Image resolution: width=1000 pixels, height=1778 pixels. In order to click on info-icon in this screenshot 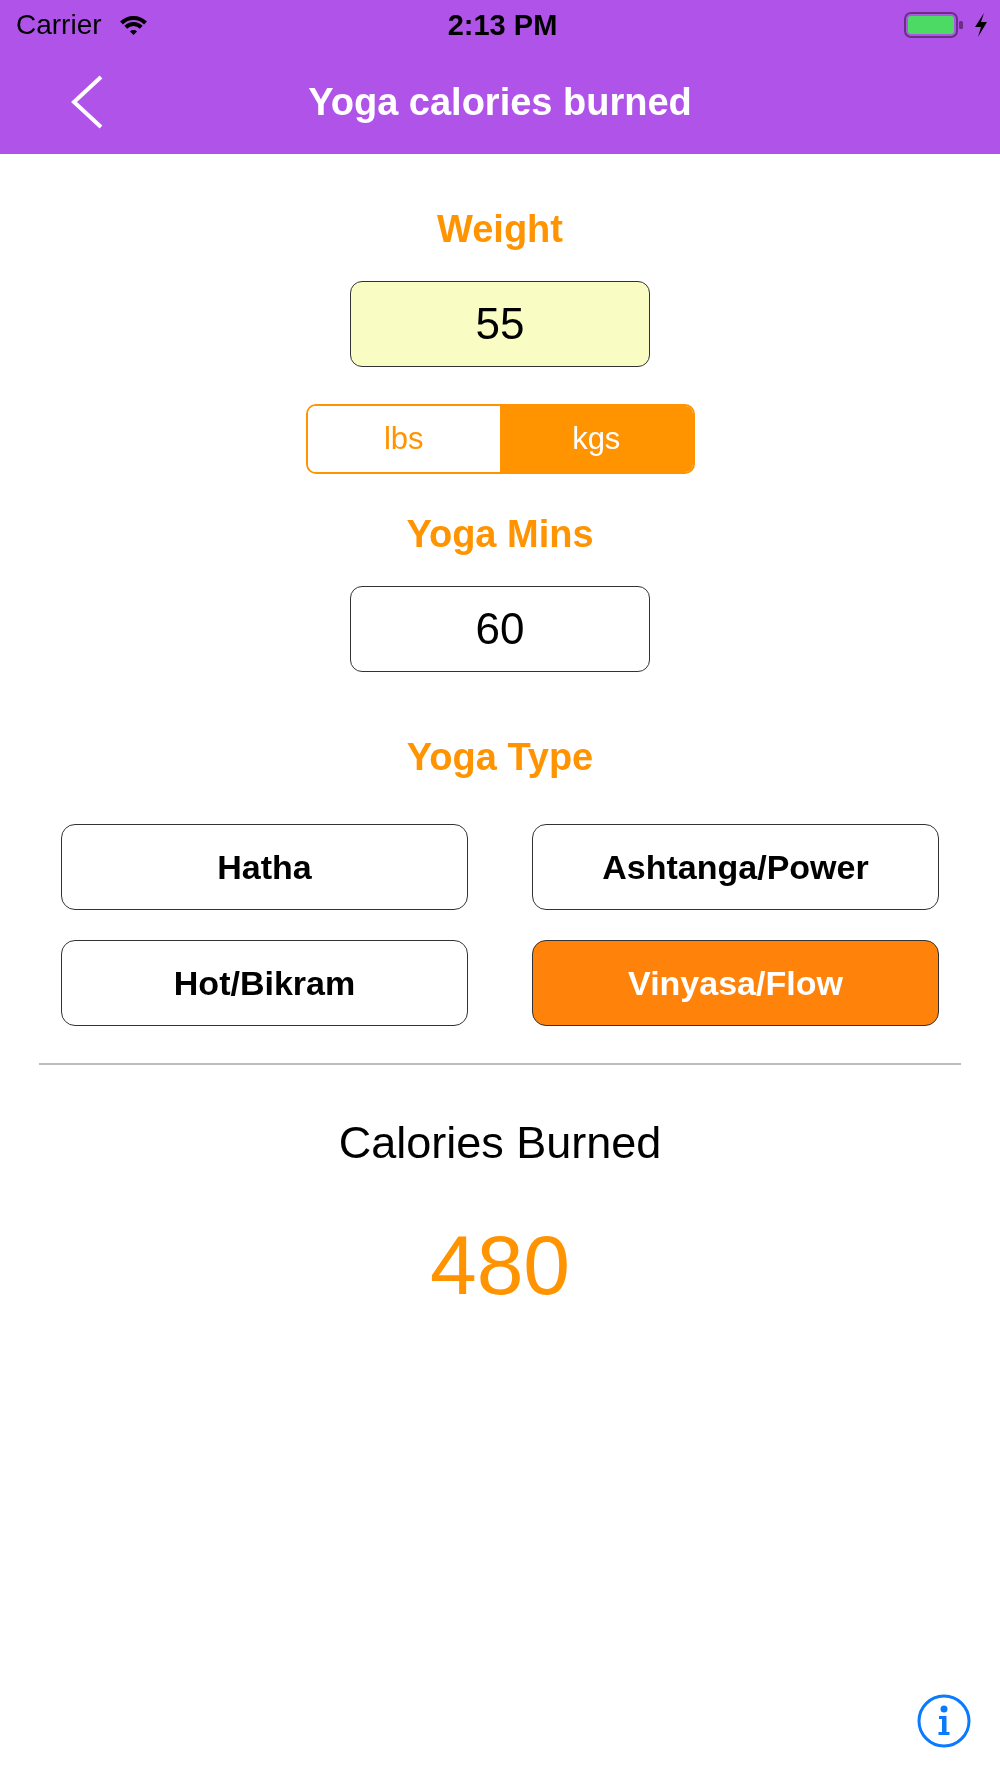, I will do `click(944, 1721)`.